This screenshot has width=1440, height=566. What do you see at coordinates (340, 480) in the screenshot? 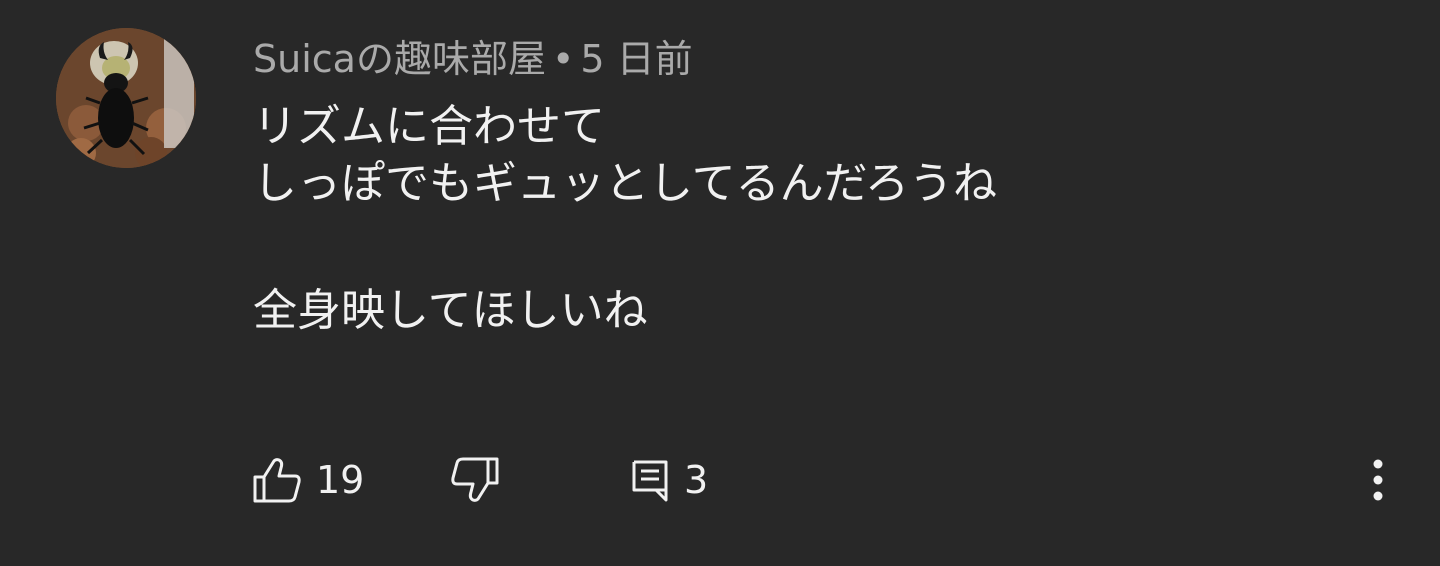
I see `like-count: 19` at bounding box center [340, 480].